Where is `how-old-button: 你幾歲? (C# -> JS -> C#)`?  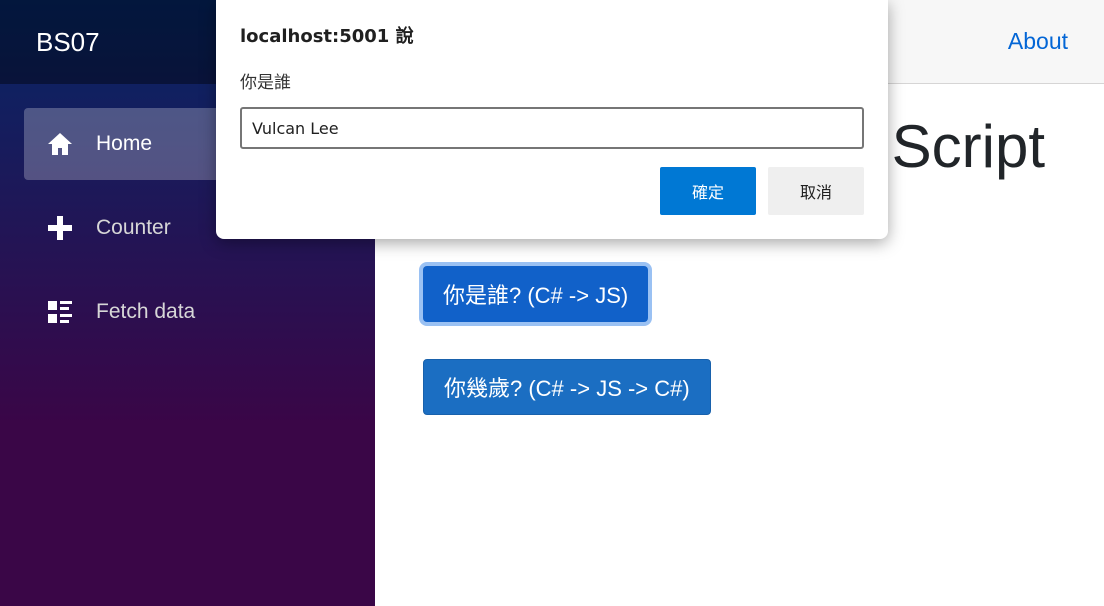
how-old-button: 你幾歲? (C# -> JS -> C#) is located at coordinates (567, 387).